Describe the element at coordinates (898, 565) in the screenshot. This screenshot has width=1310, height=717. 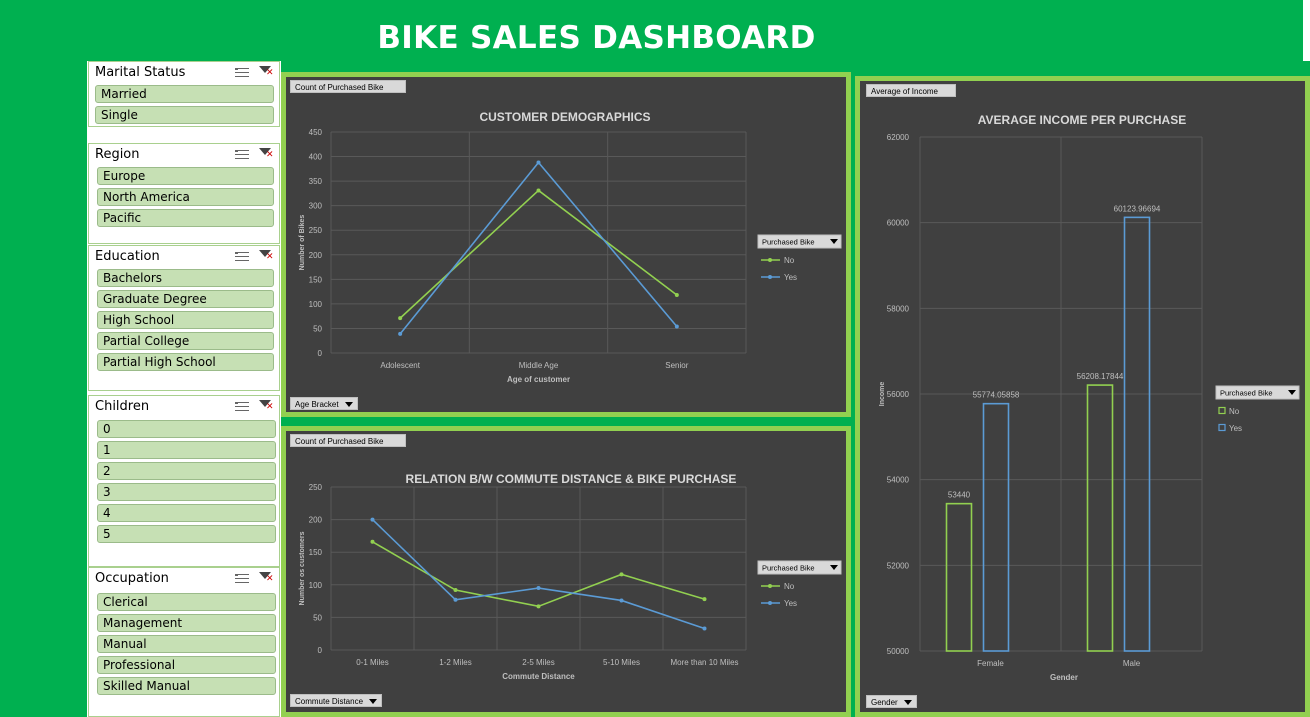
I see `y-tick-label: 52000` at that location.